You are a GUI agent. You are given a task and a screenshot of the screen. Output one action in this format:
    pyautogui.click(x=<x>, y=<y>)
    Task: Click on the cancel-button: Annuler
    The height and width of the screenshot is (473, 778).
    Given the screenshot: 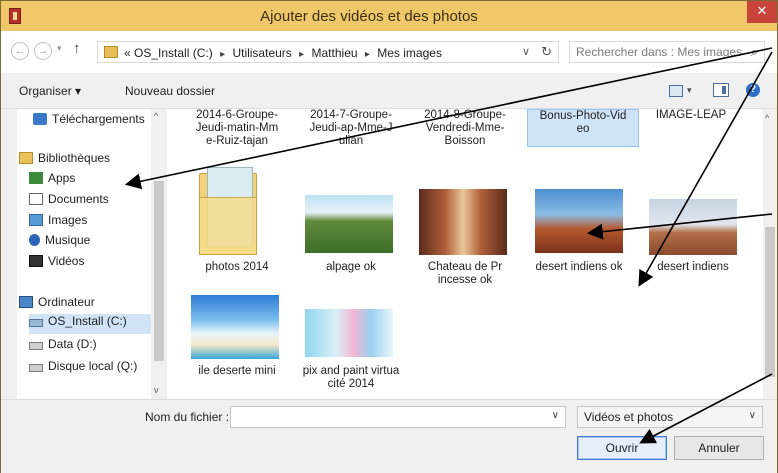 What is the action you would take?
    pyautogui.click(x=719, y=448)
    